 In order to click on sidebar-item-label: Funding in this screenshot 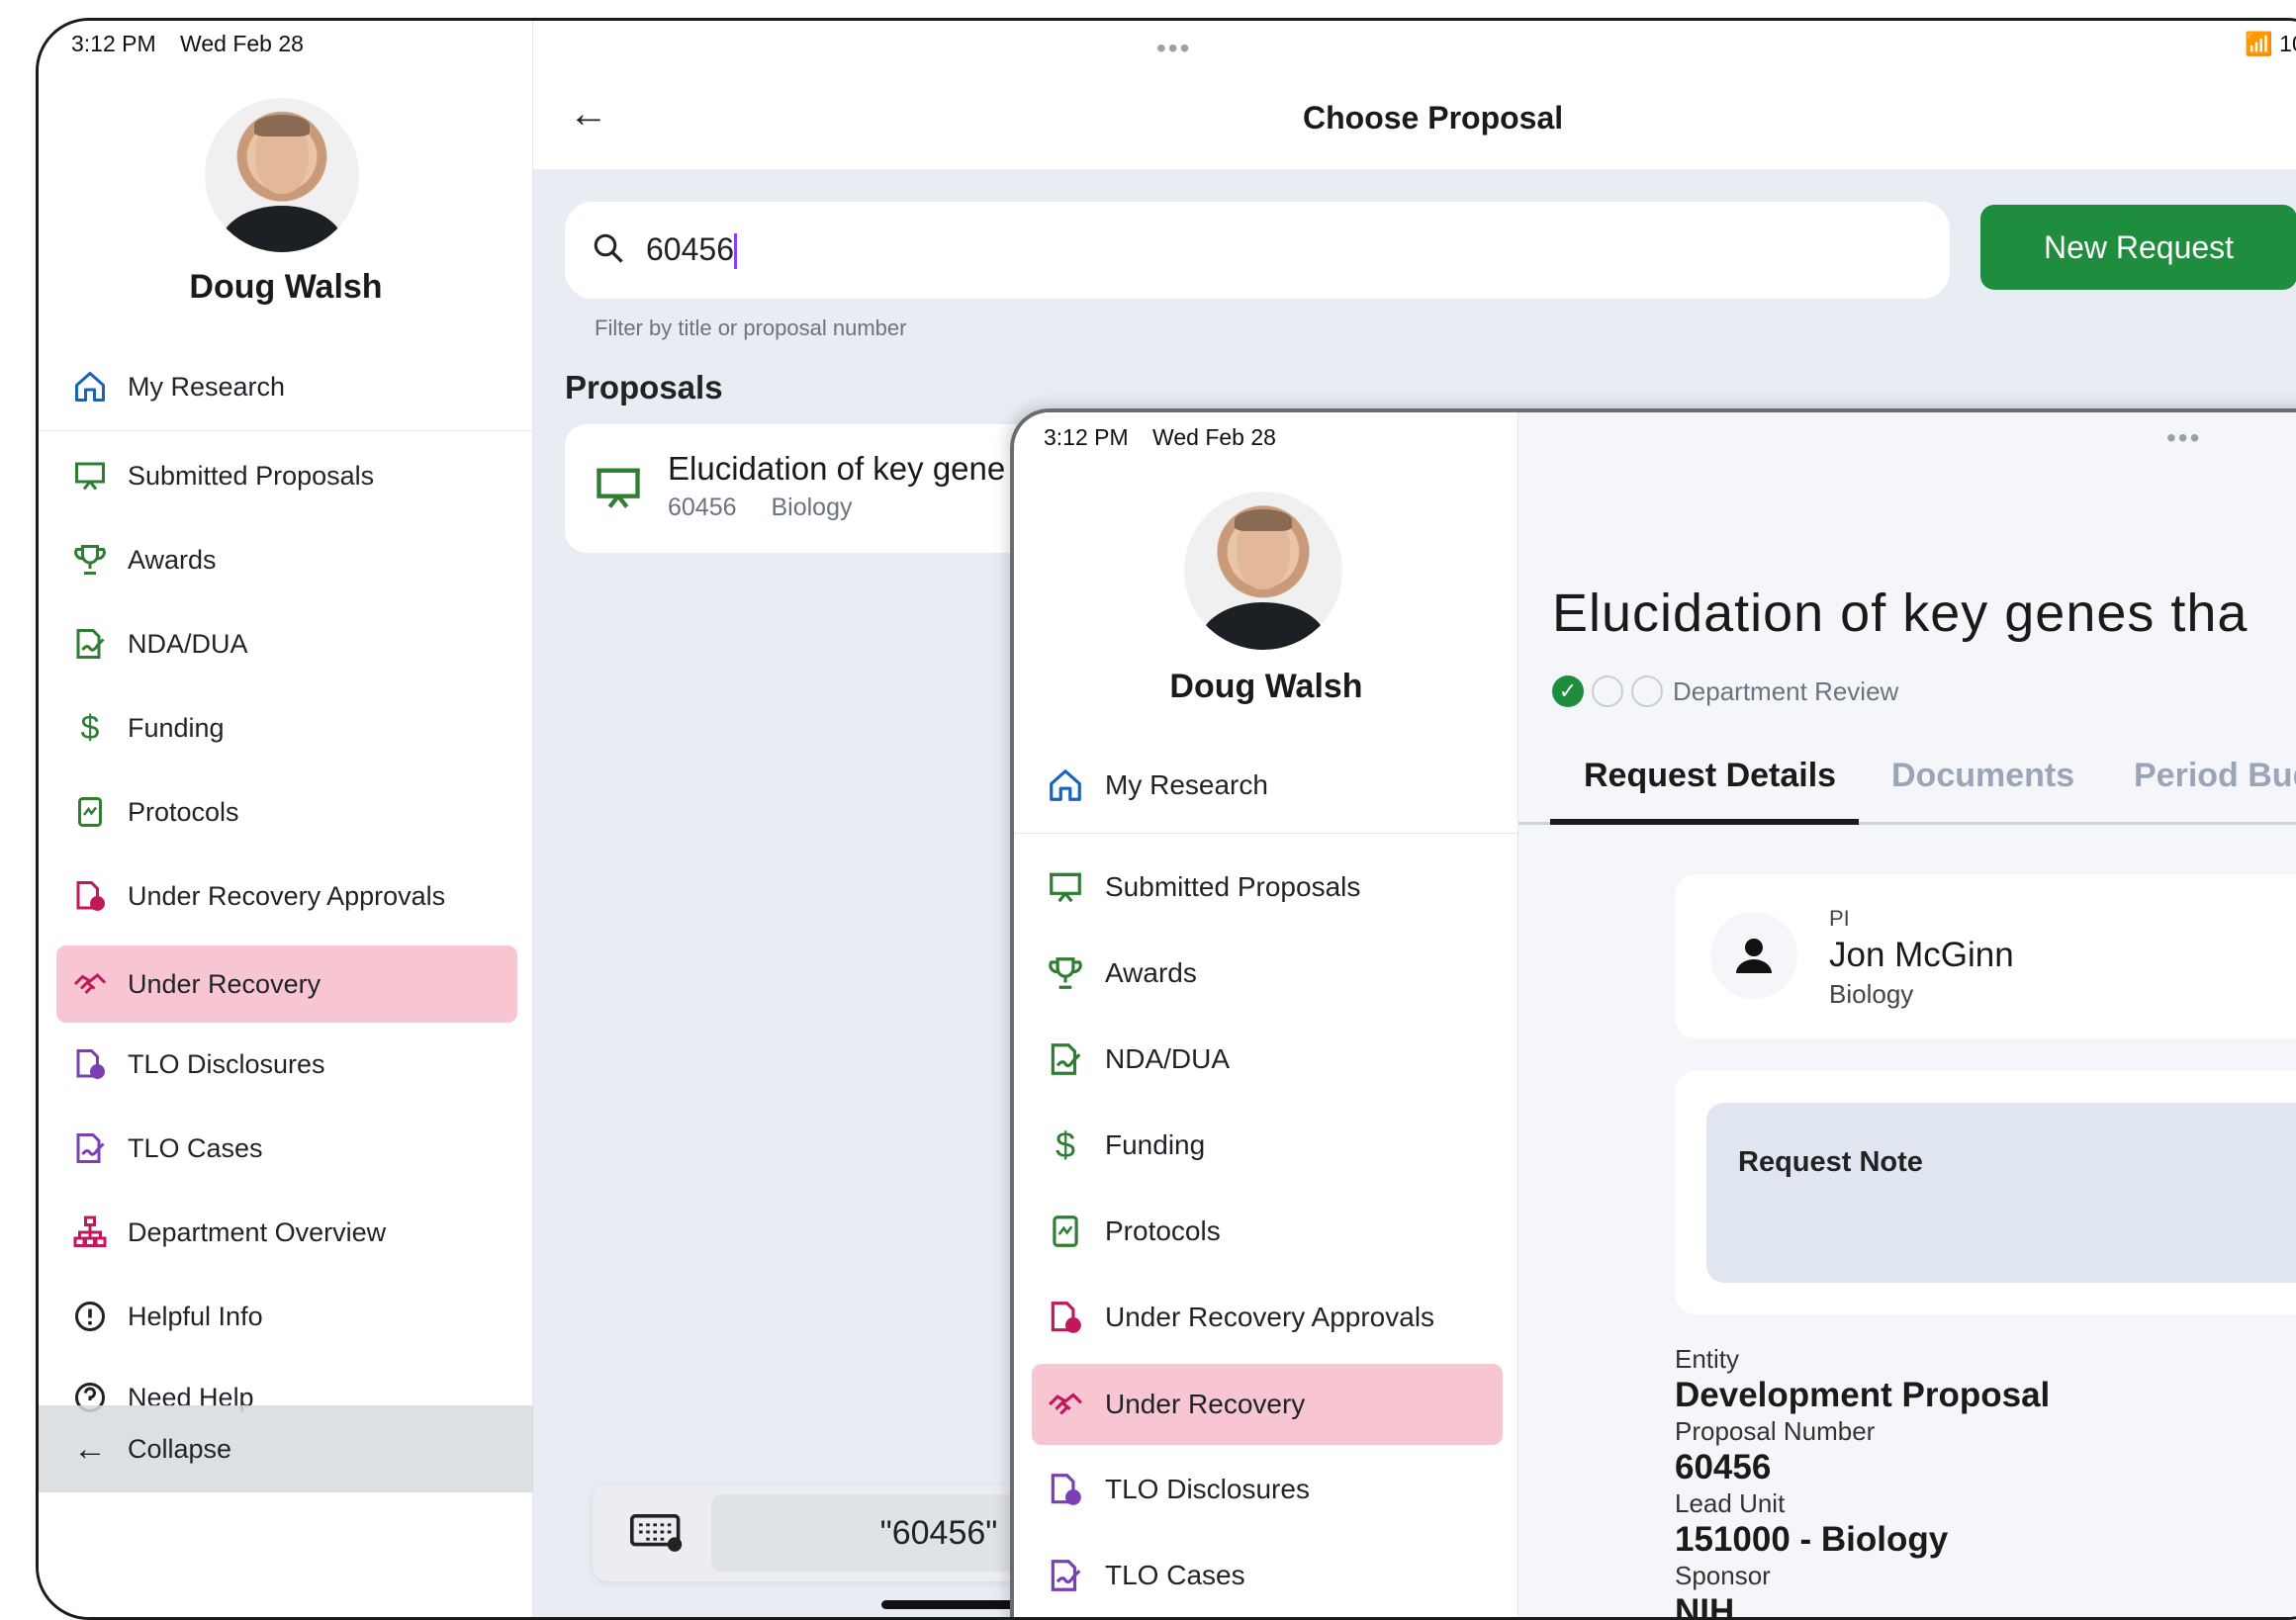, I will do `click(176, 727)`.